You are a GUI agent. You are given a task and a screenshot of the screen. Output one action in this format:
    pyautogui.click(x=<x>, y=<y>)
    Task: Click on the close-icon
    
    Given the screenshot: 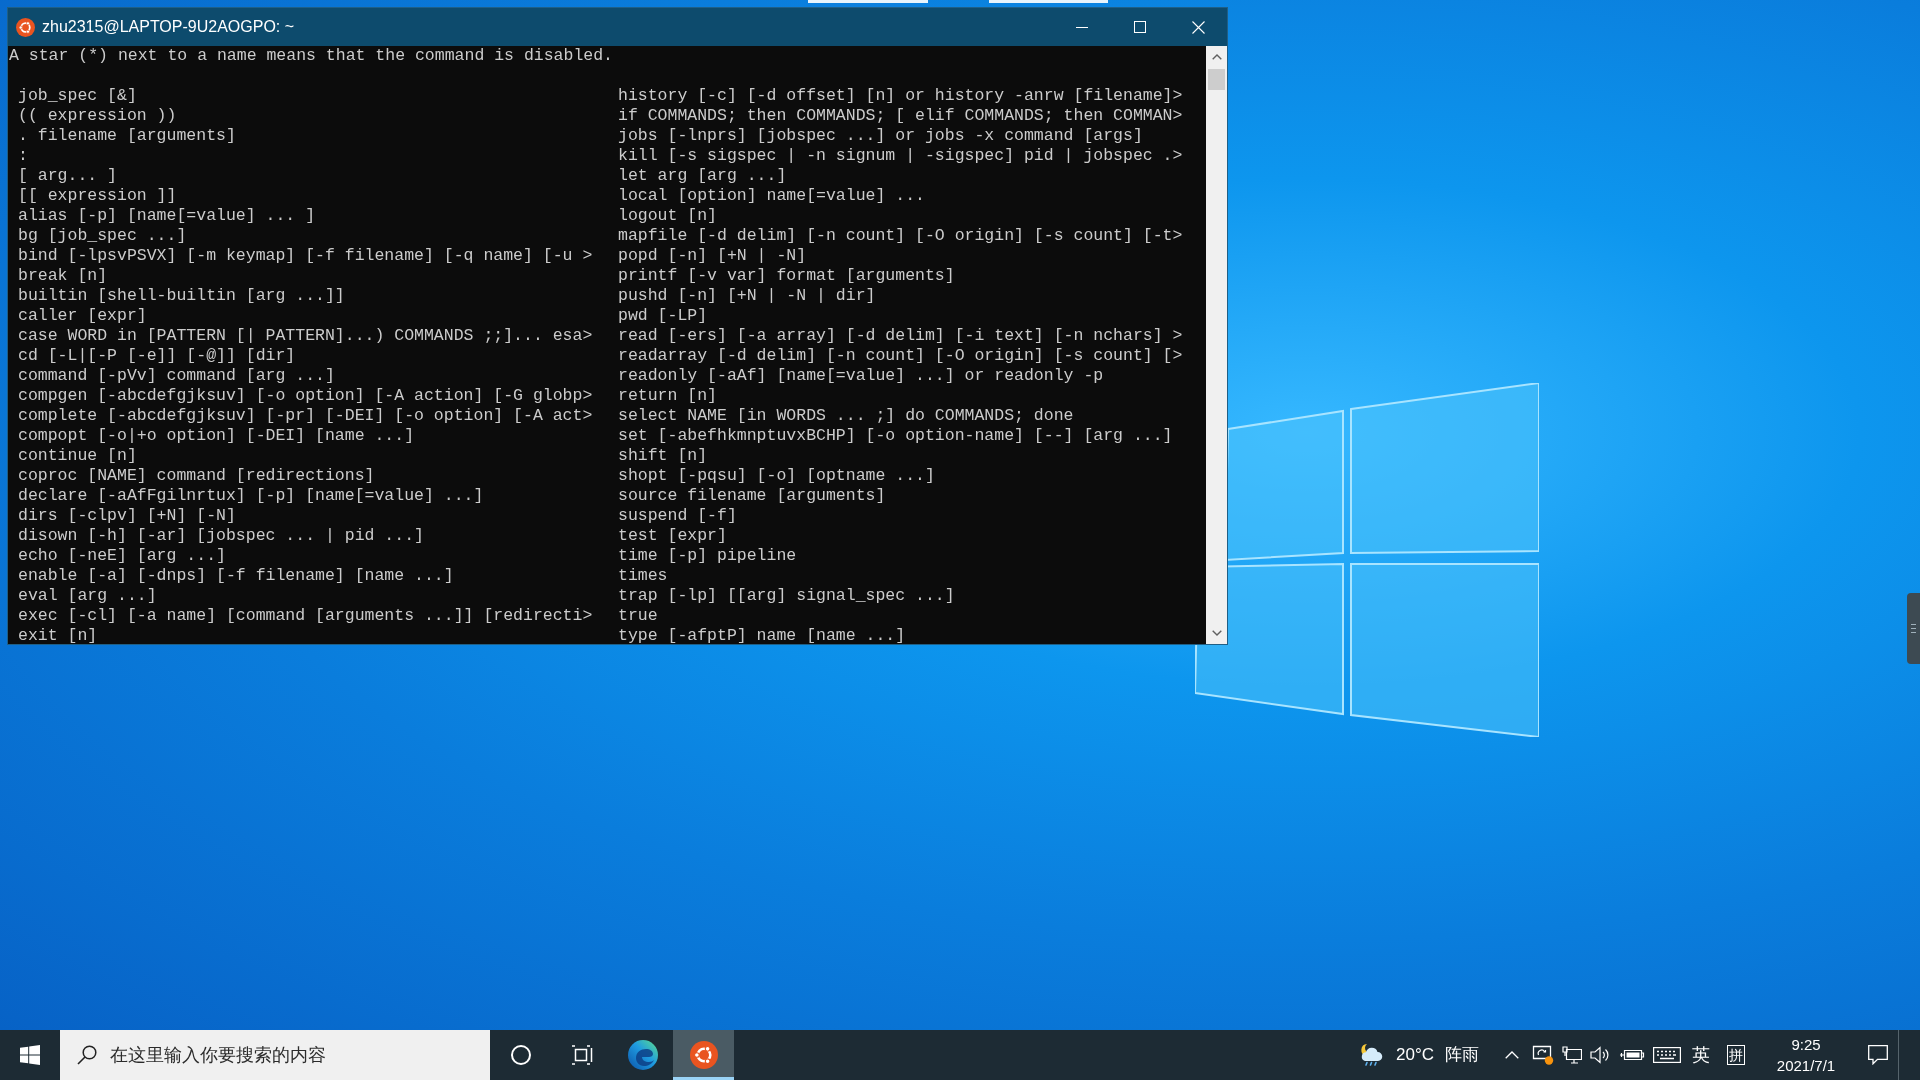 What is the action you would take?
    pyautogui.click(x=1198, y=27)
    